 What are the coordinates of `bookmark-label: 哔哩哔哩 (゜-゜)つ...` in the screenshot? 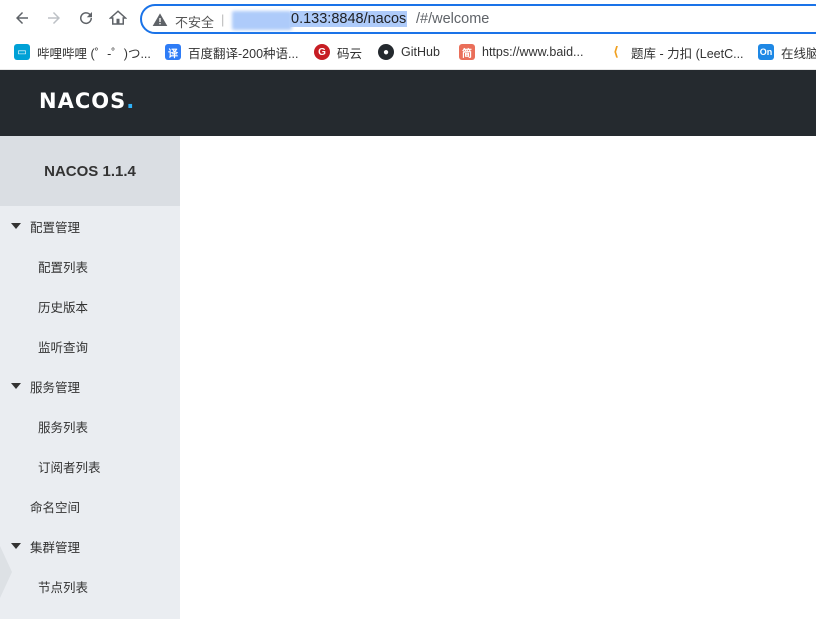 It's located at (94, 53).